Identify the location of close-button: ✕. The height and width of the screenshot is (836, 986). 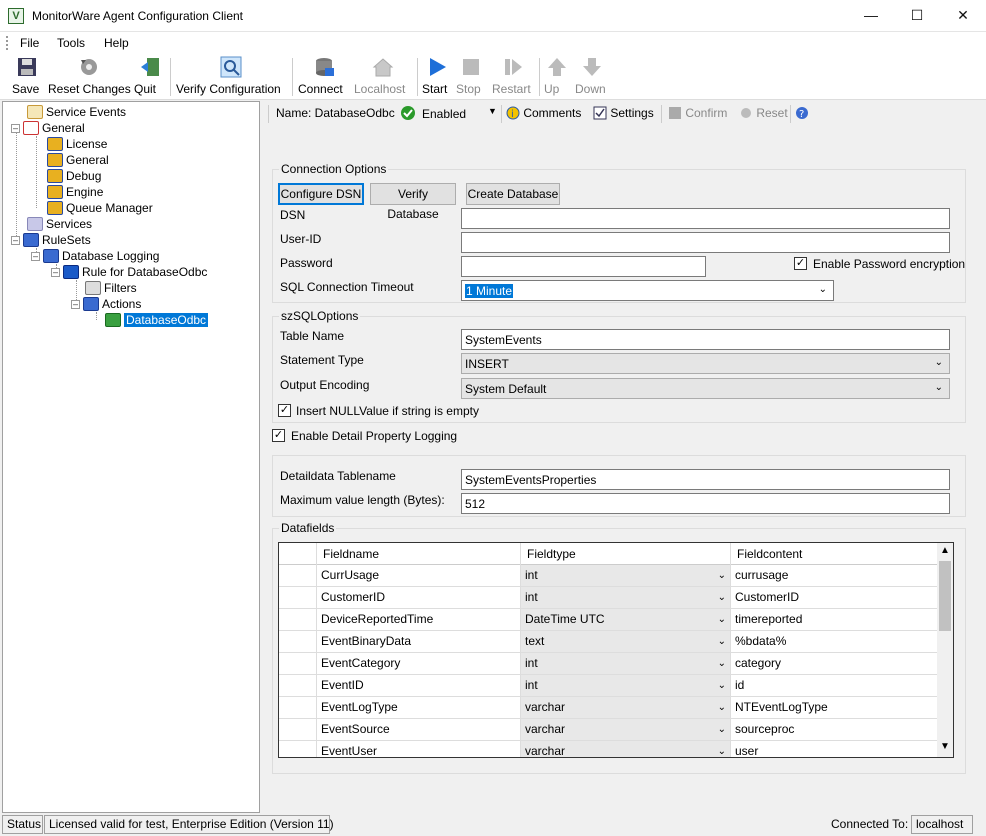
(963, 16).